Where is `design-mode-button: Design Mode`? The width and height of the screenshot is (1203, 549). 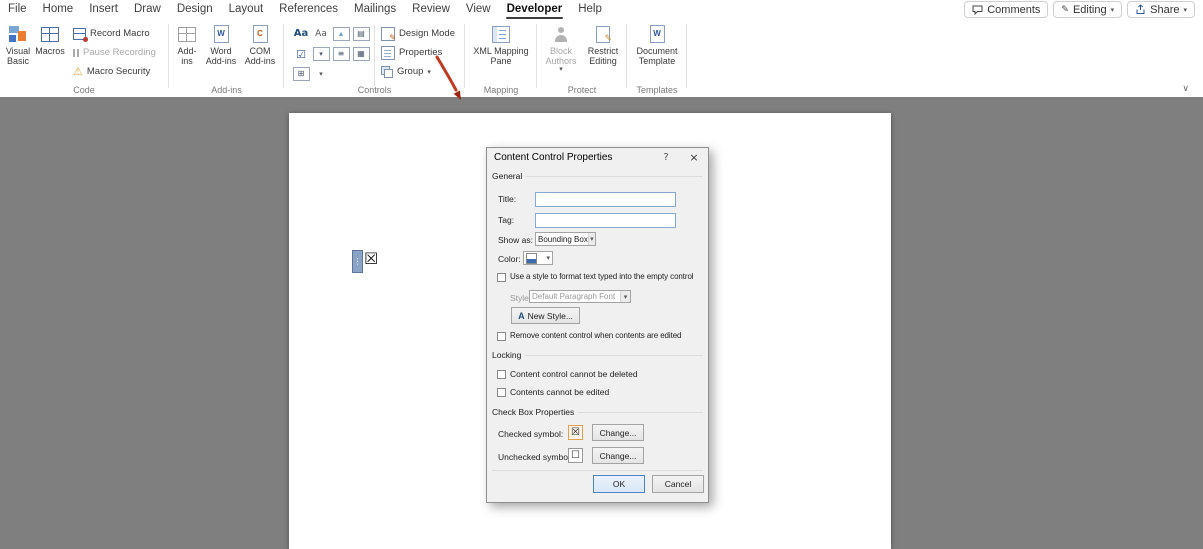 design-mode-button: Design Mode is located at coordinates (417, 33).